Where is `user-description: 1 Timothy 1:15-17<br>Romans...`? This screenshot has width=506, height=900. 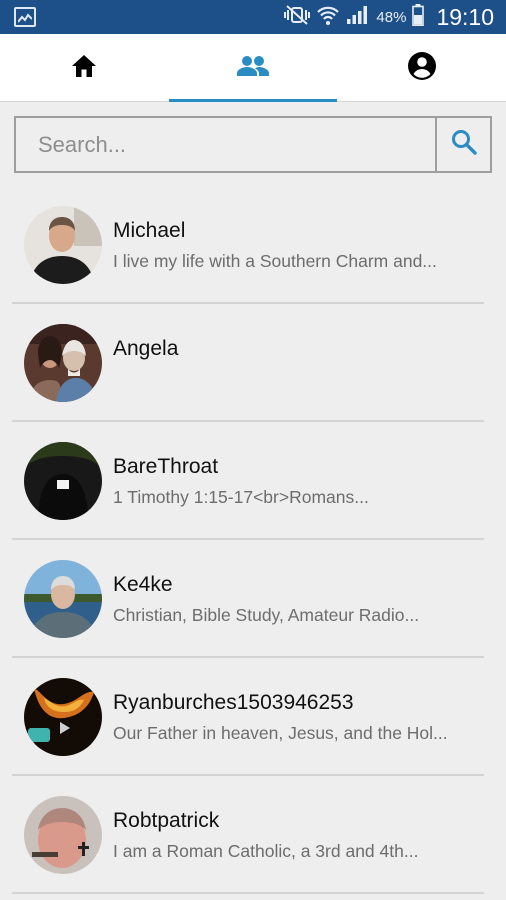
user-description: 1 Timothy 1:15-17<br>Romans... is located at coordinates (241, 497).